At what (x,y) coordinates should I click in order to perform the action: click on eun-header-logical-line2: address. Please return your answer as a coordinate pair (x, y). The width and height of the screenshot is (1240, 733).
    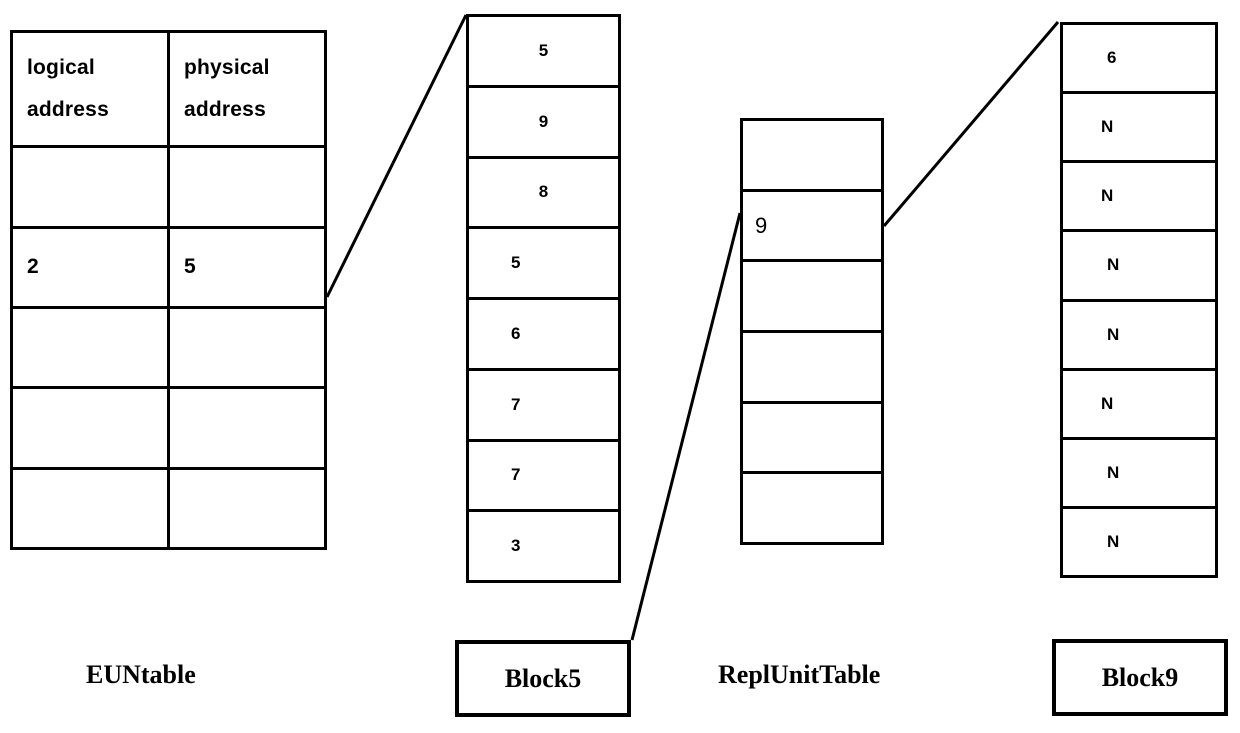
    Looking at the image, I should click on (68, 110).